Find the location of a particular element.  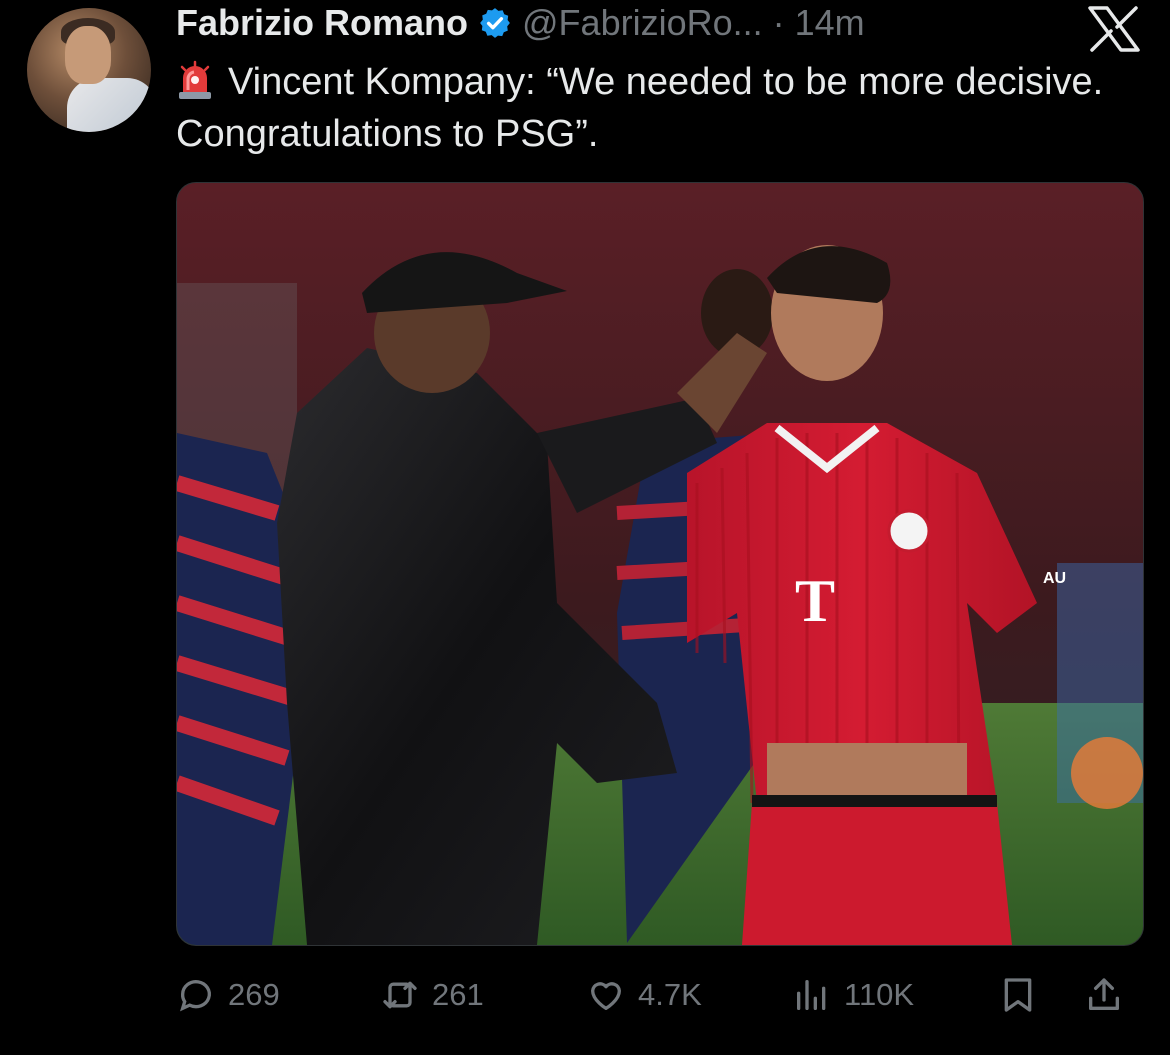

verified-badge-icon is located at coordinates (495, 23).